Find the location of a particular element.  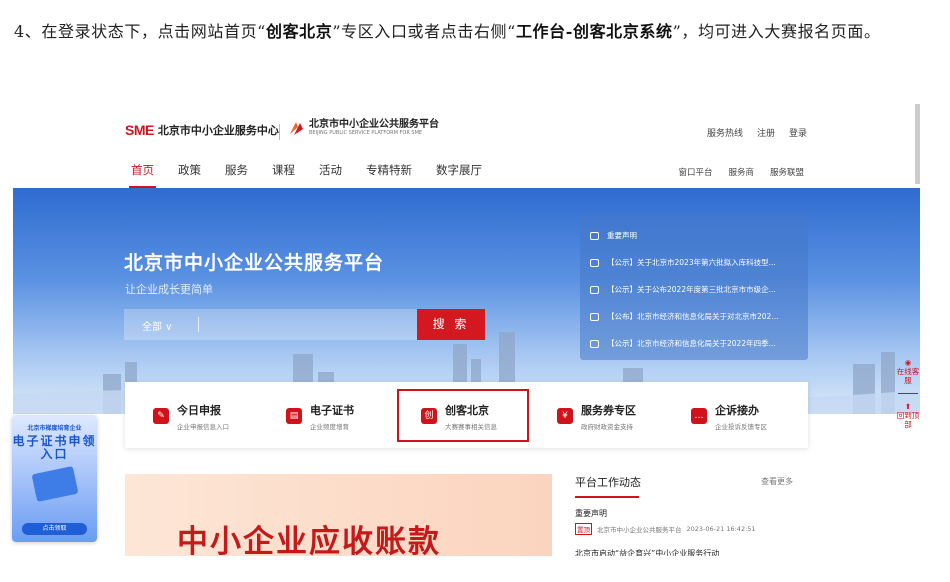

card-desc: 企业频度增育 is located at coordinates (329, 426).